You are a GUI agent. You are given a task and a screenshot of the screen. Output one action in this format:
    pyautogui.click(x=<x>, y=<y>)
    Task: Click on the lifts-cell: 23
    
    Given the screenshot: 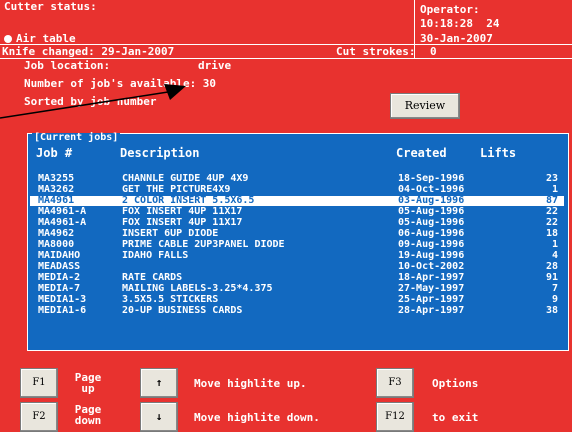 What is the action you would take?
    pyautogui.click(x=551, y=178)
    